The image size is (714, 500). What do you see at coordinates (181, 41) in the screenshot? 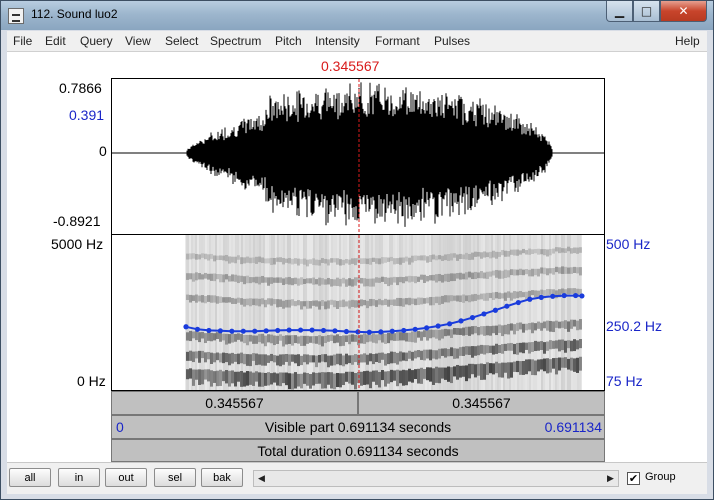
I see `menu-select: Select` at bounding box center [181, 41].